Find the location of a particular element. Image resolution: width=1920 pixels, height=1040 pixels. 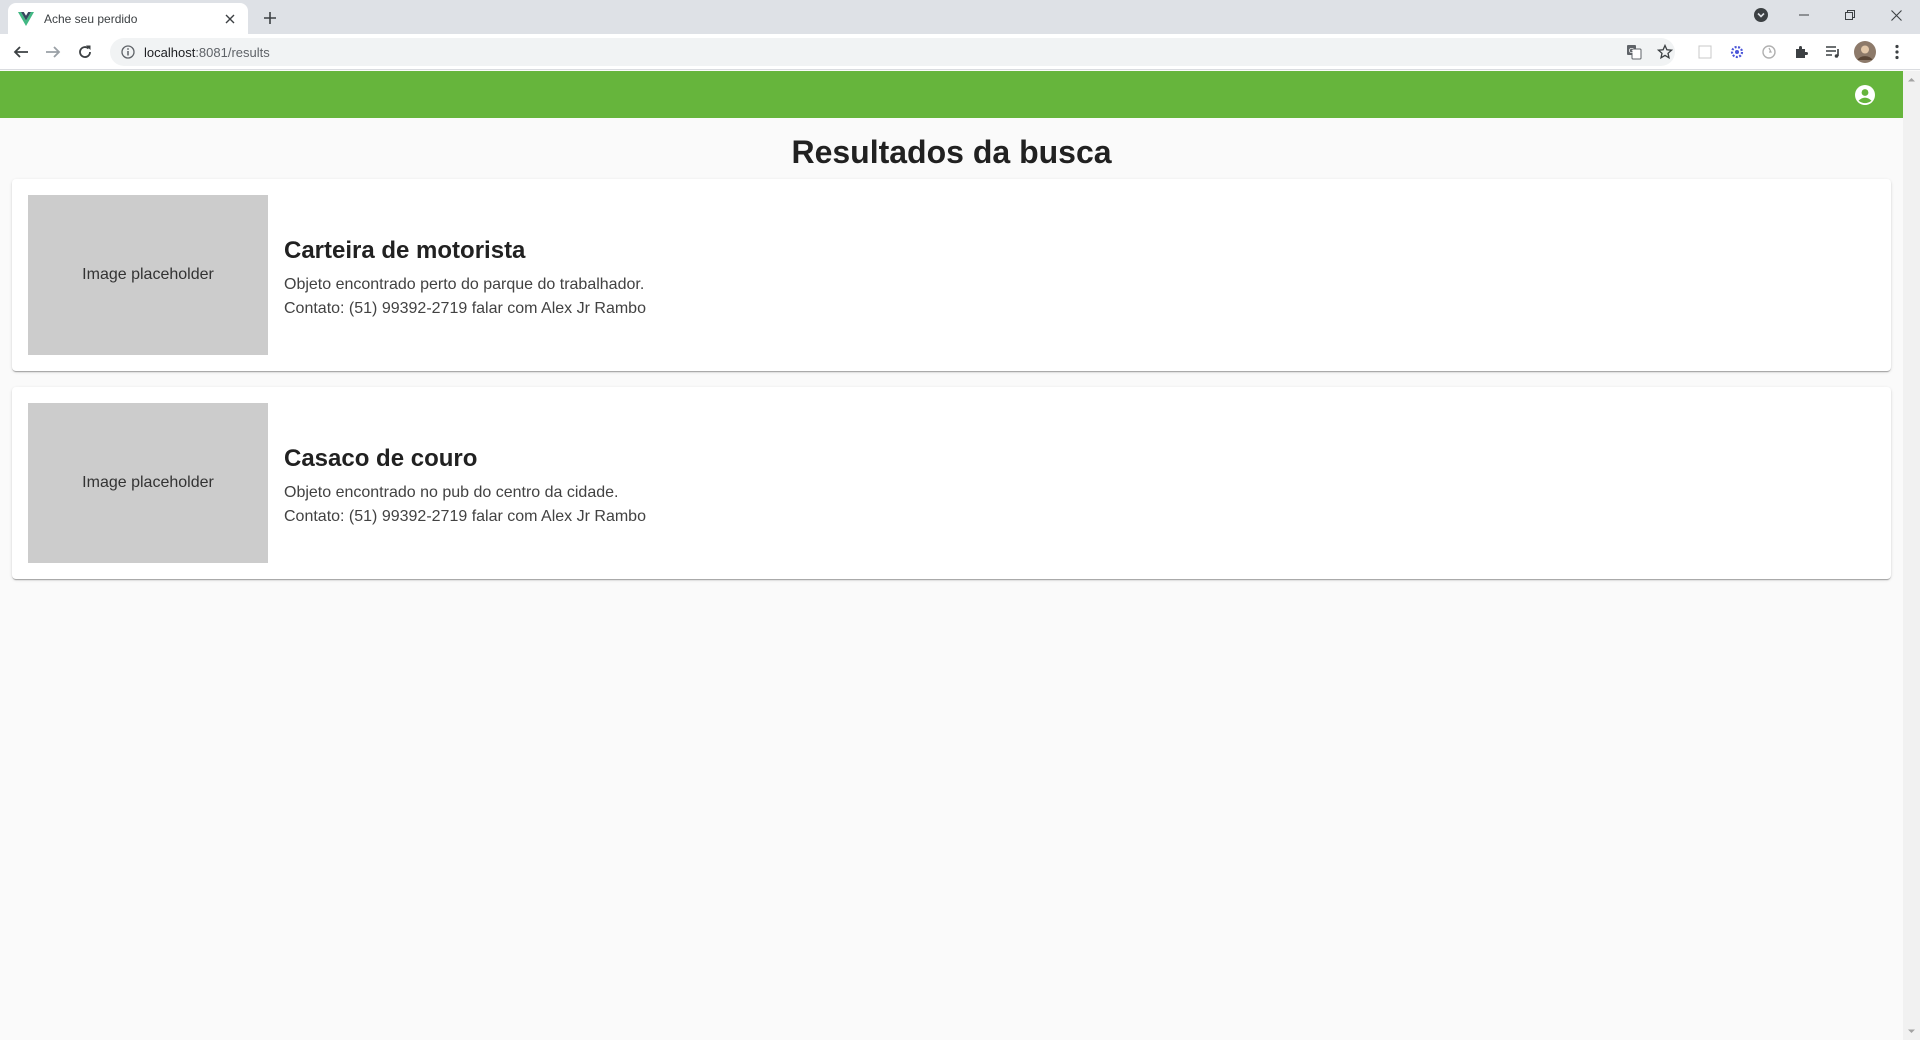

svg-text: G is located at coordinates (1631, 51).